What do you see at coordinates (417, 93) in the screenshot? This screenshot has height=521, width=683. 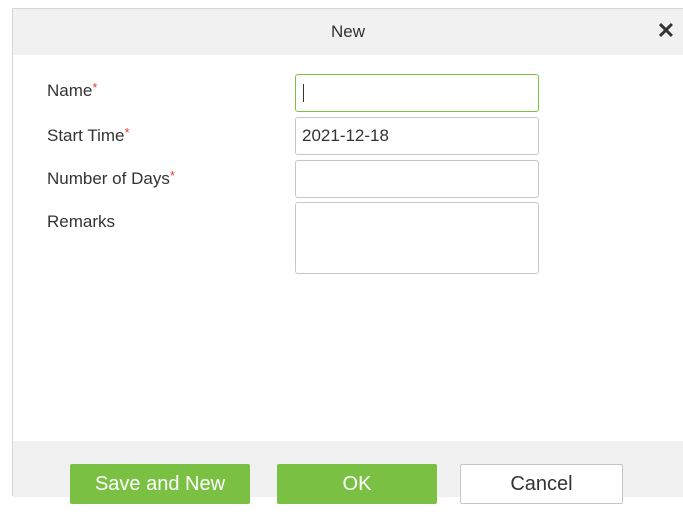 I see `name-input` at bounding box center [417, 93].